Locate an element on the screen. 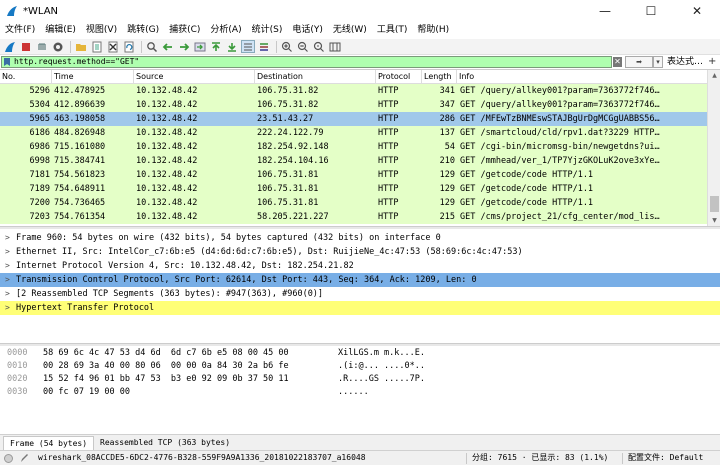 Image resolution: width=720 pixels, height=465 pixels. colorize-icon is located at coordinates (264, 46).